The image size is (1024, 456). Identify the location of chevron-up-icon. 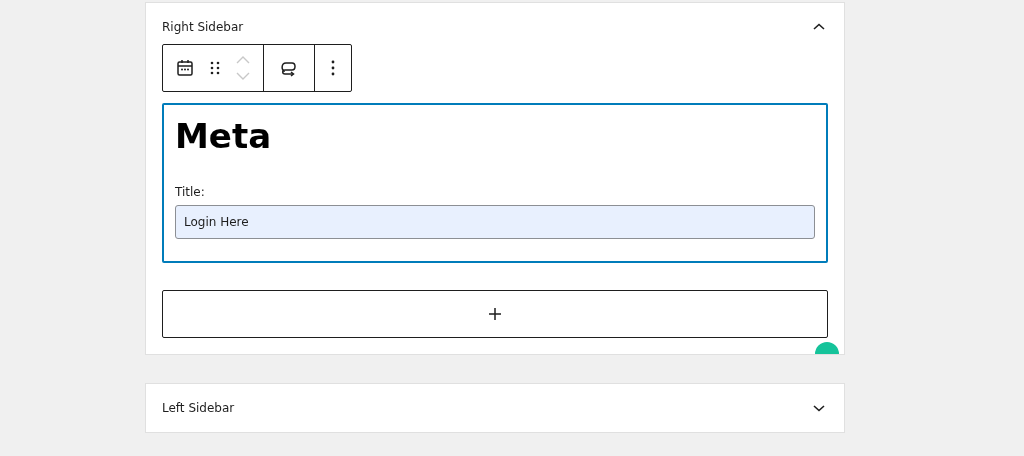
(819, 27).